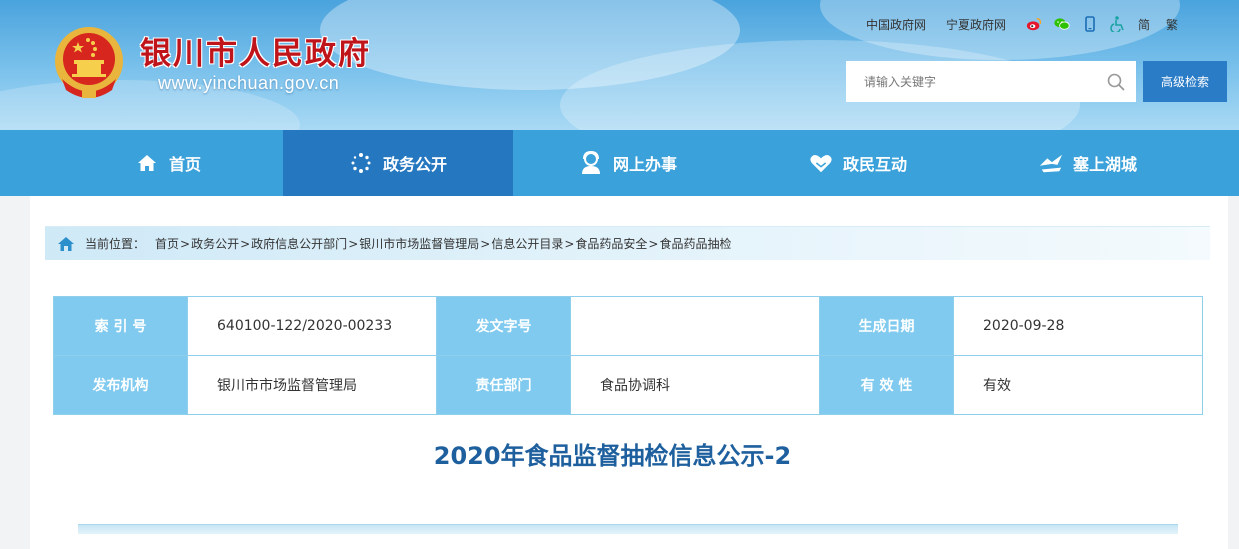  Describe the element at coordinates (821, 163) in the screenshot. I see `heart-hands-icon` at that location.